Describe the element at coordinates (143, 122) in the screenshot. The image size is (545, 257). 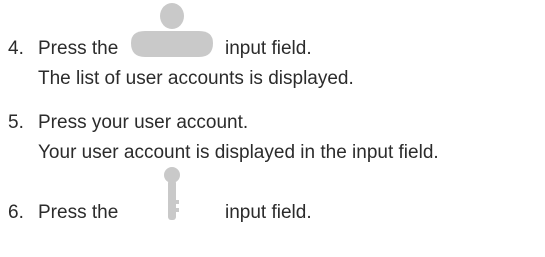
I see `step-text: Press your user account.` at that location.